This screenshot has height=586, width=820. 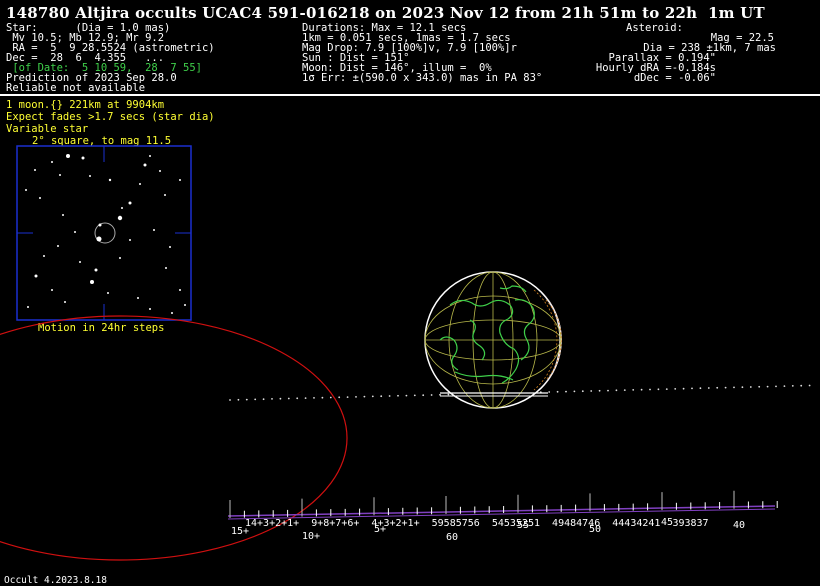 What do you see at coordinates (240, 531) in the screenshot?
I see `tick-label-15: 15+` at bounding box center [240, 531].